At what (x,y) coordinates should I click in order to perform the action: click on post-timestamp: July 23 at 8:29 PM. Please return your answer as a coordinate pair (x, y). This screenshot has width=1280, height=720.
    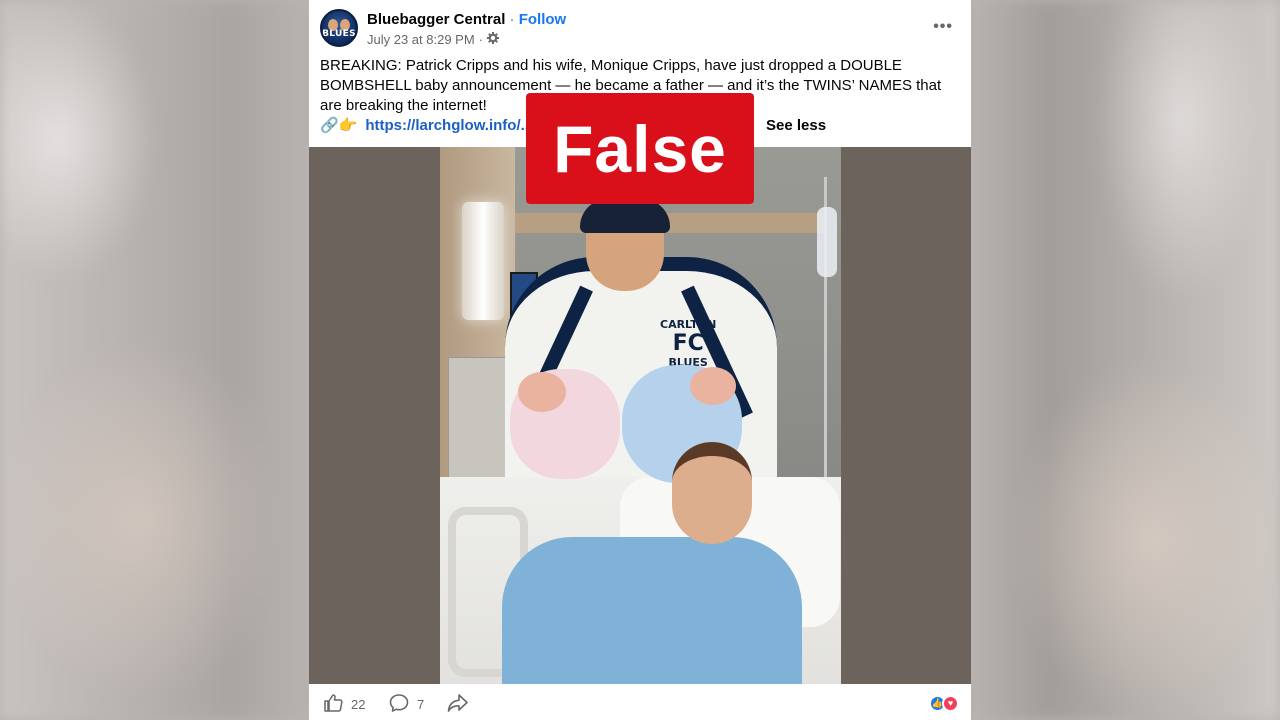
    Looking at the image, I should click on (421, 39).